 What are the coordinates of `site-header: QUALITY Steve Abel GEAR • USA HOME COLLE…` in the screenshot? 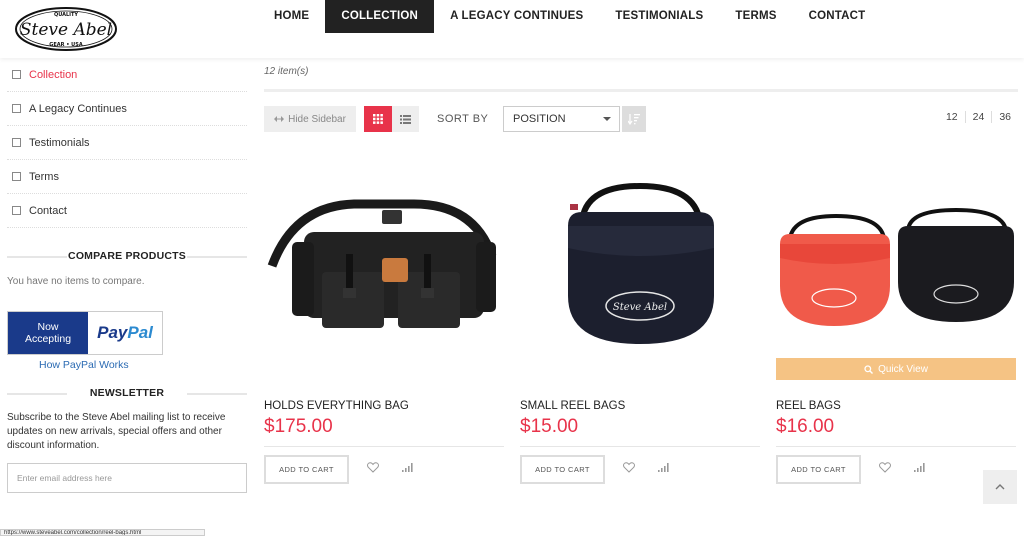 It's located at (512, 29).